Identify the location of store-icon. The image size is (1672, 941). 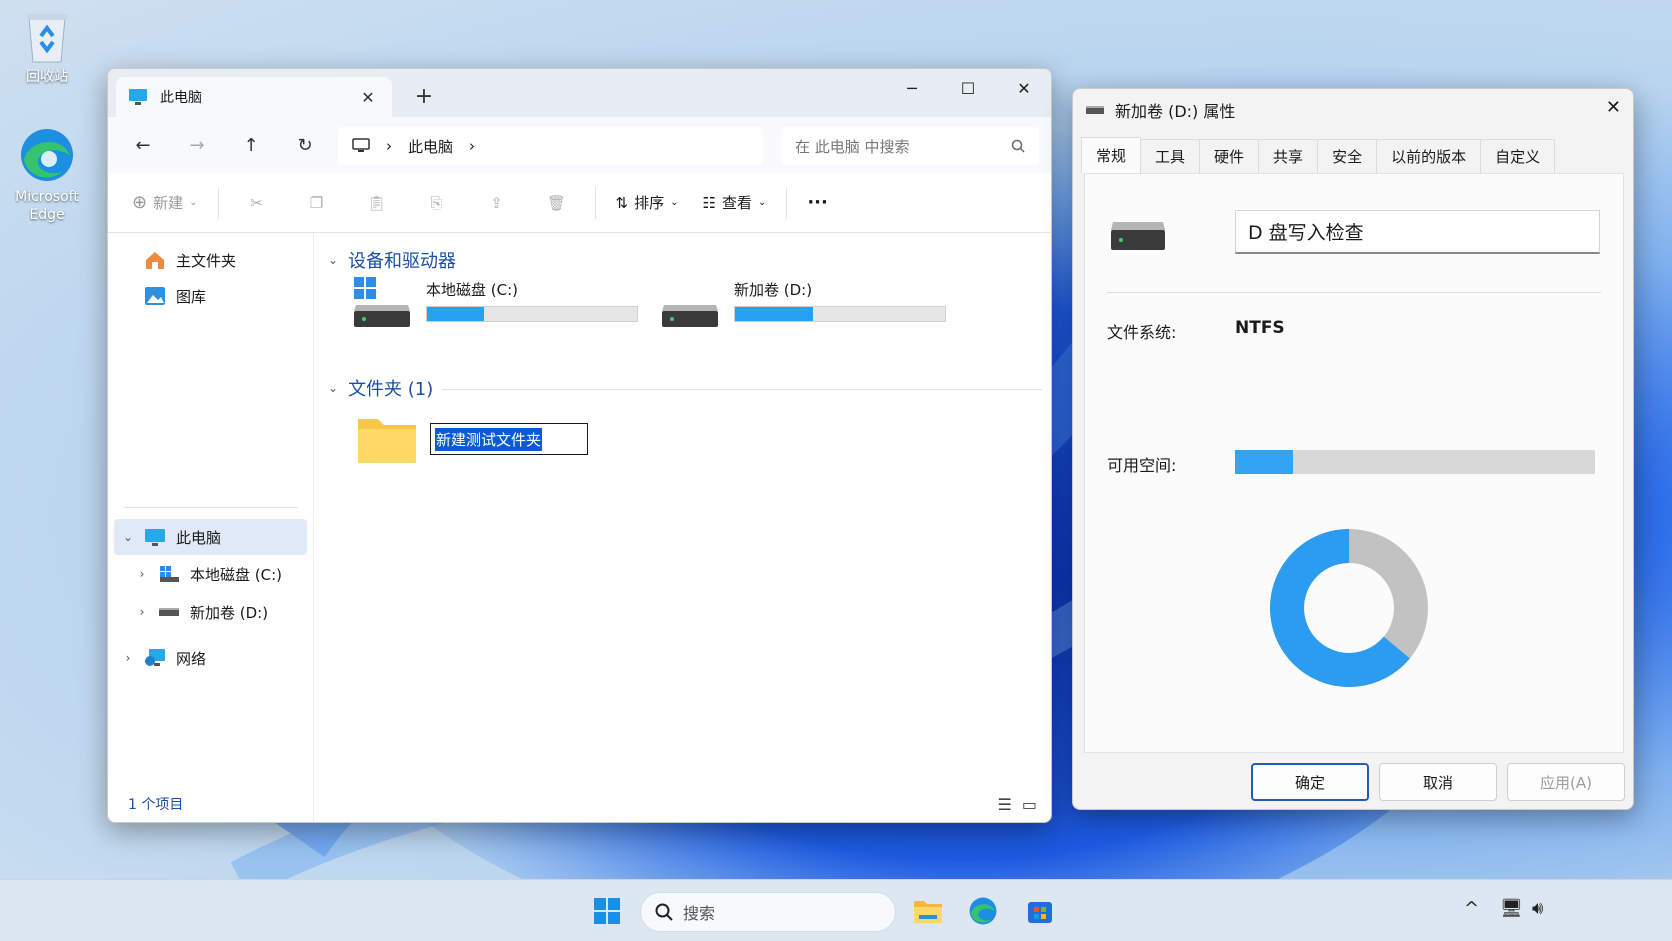
(1040, 912).